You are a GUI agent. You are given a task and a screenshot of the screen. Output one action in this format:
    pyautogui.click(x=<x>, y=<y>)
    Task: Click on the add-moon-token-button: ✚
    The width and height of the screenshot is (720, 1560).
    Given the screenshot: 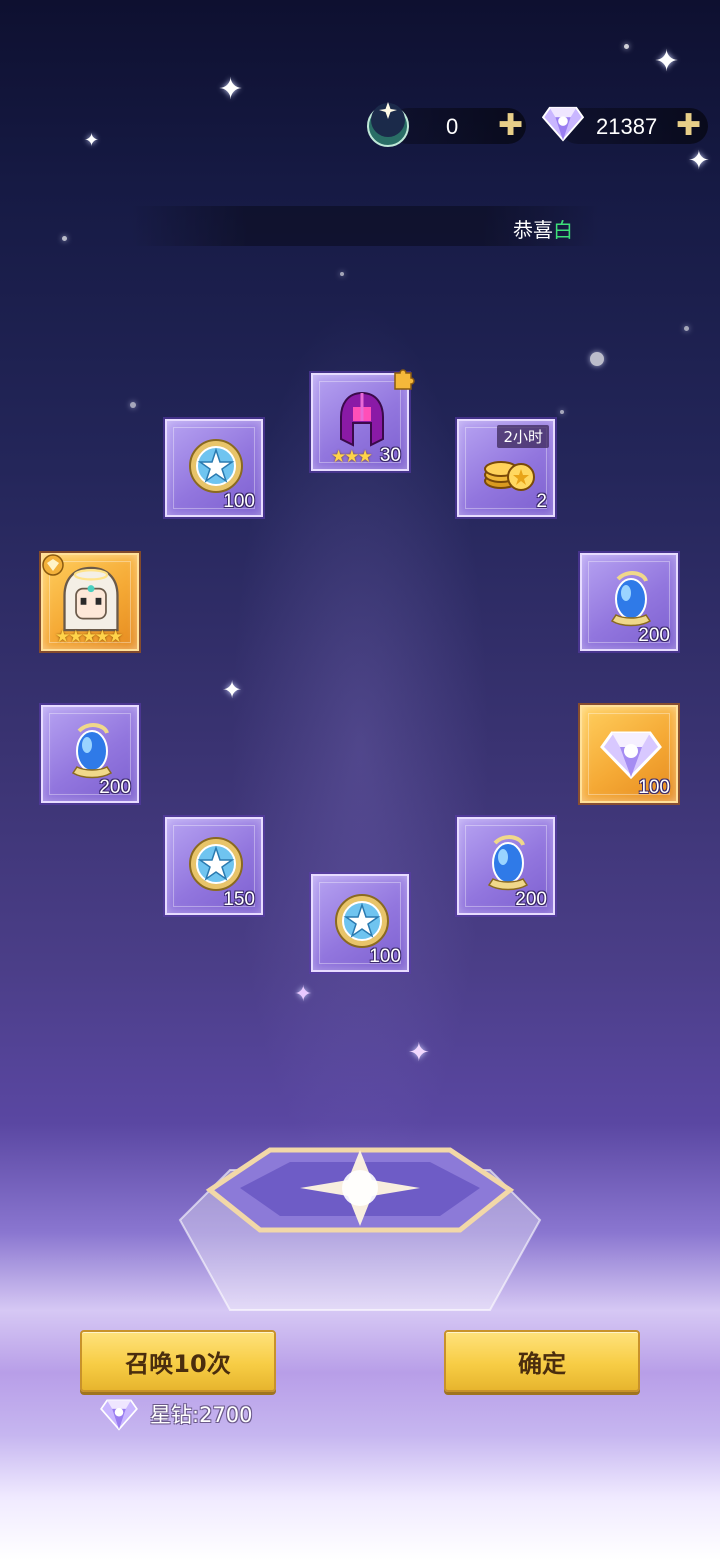 What is the action you would take?
    pyautogui.click(x=510, y=126)
    